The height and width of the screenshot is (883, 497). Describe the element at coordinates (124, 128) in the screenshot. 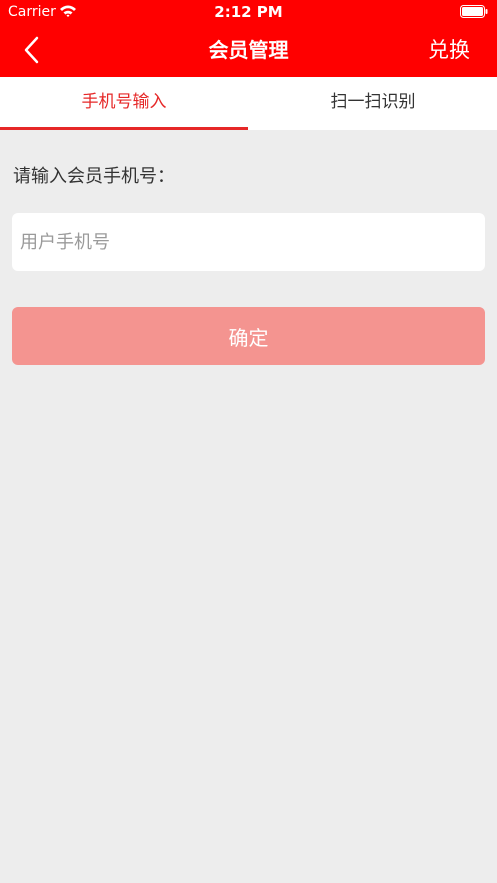

I see `active-tab-indicator` at that location.